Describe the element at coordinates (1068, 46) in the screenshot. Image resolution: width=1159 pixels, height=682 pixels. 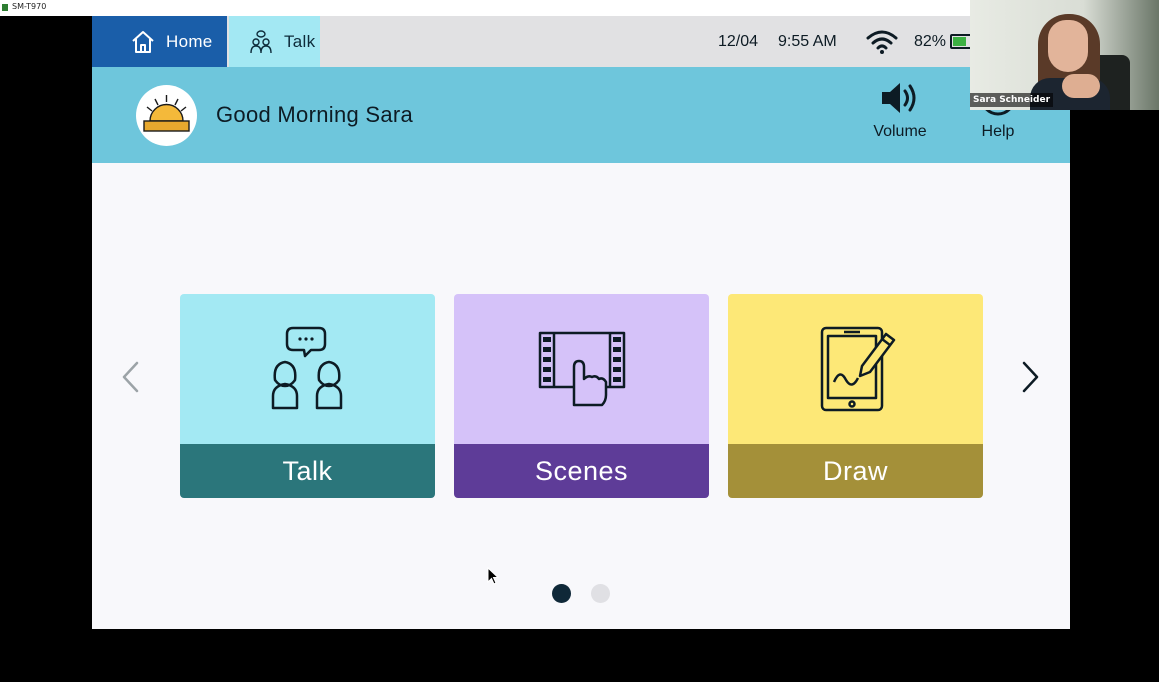
I see `video-person-face` at that location.